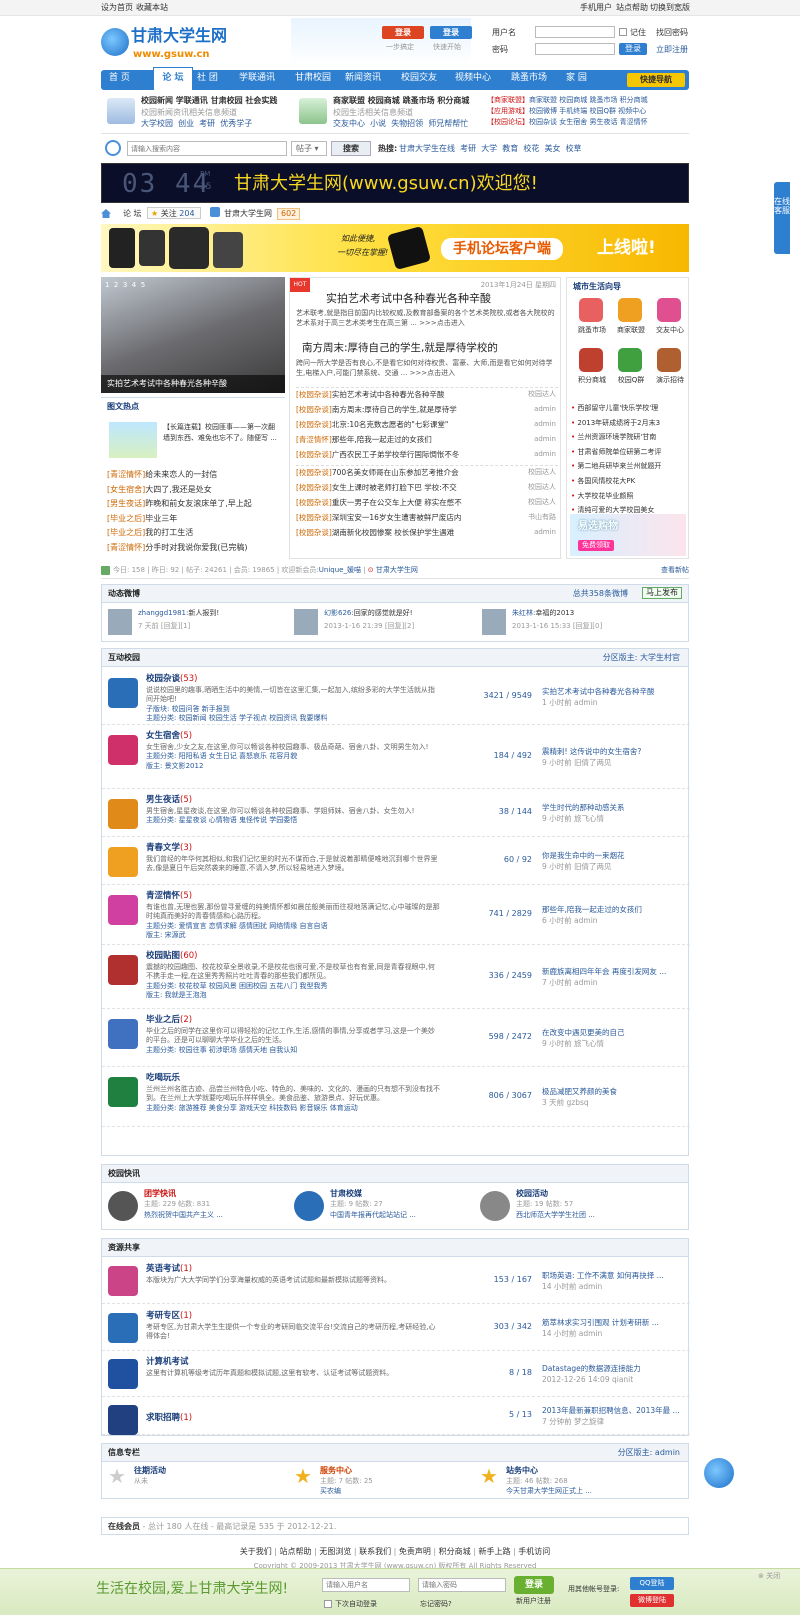 This screenshot has height=1615, width=800. What do you see at coordinates (366, 1585) in the screenshot?
I see `bottom-username-input` at bounding box center [366, 1585].